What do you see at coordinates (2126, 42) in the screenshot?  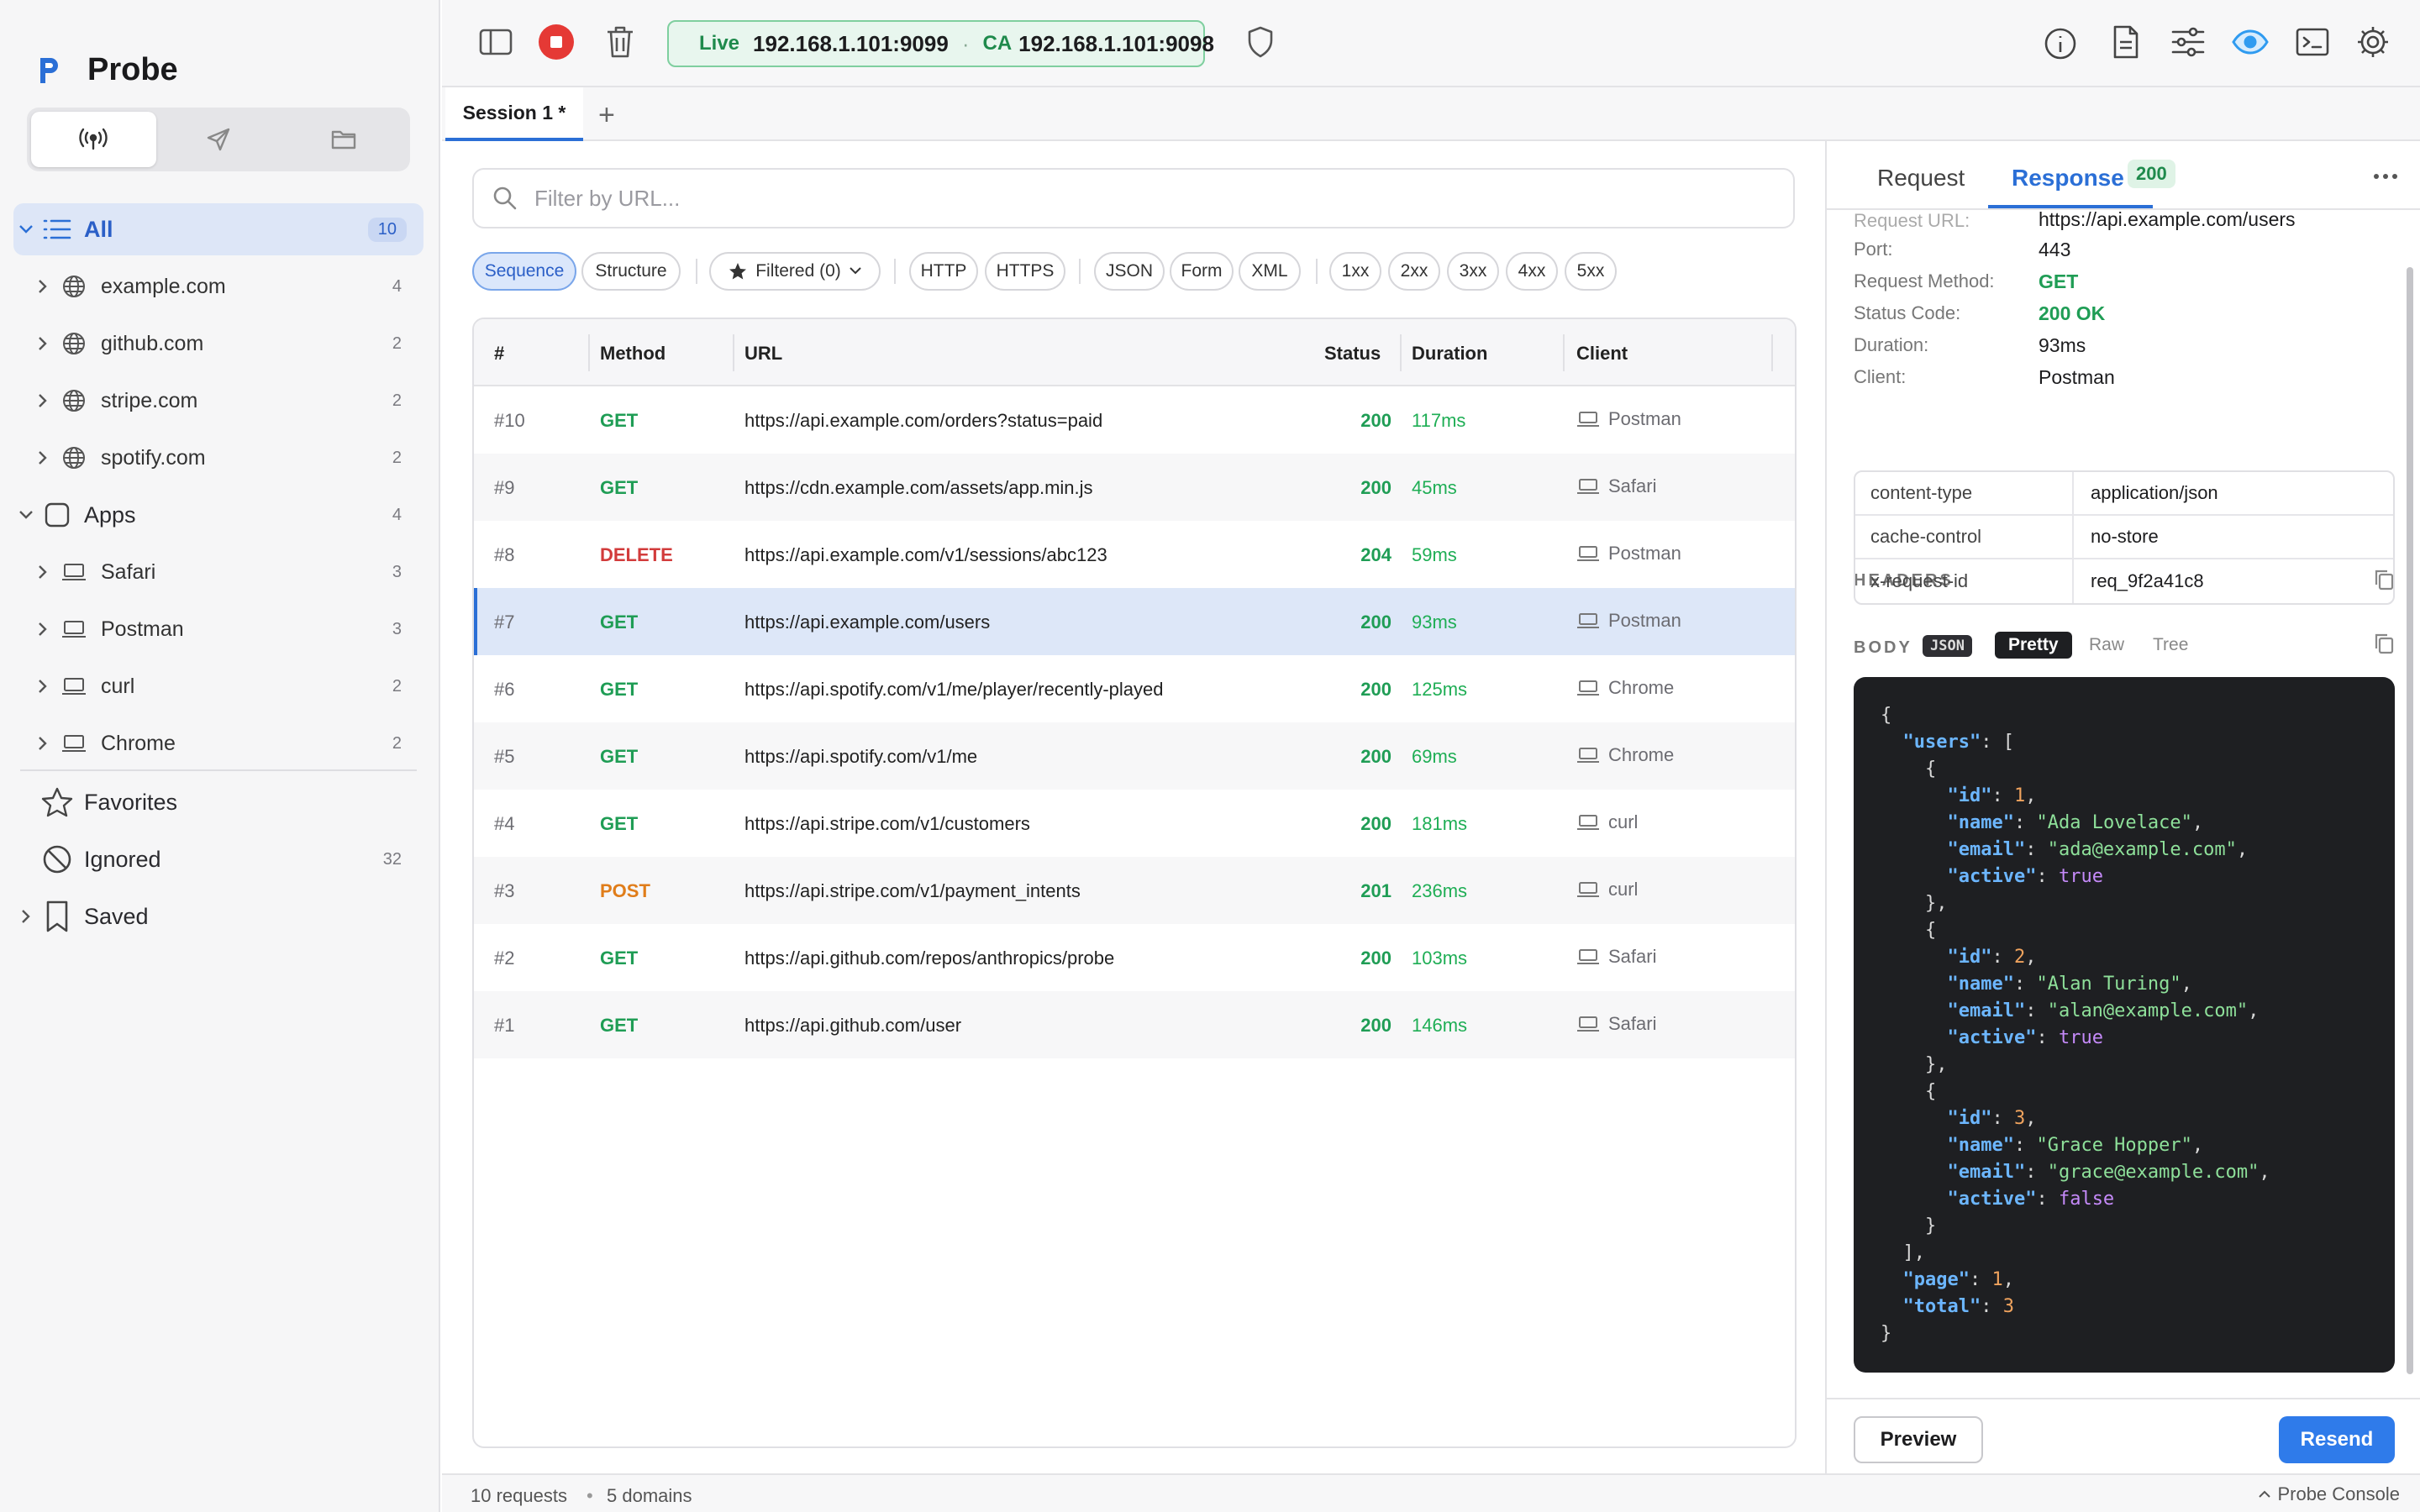 I see `document-button` at bounding box center [2126, 42].